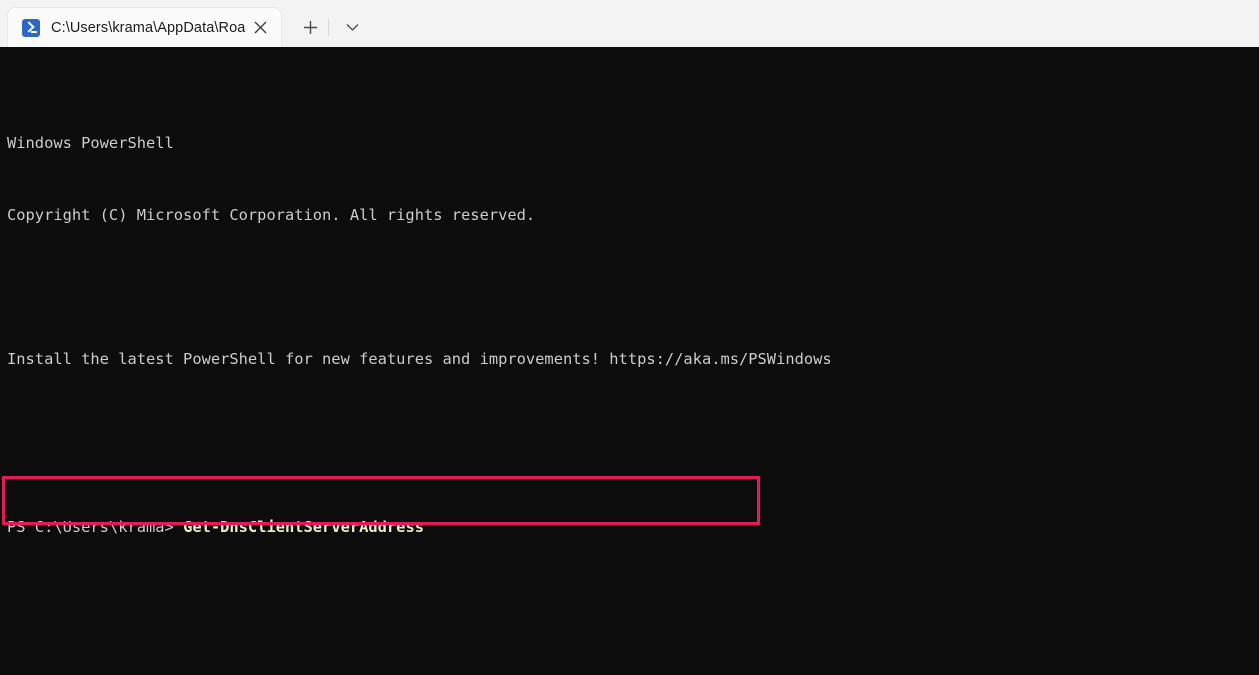 Image resolution: width=1259 pixels, height=675 pixels. I want to click on banner-line: Windows PowerShell, so click(90, 143).